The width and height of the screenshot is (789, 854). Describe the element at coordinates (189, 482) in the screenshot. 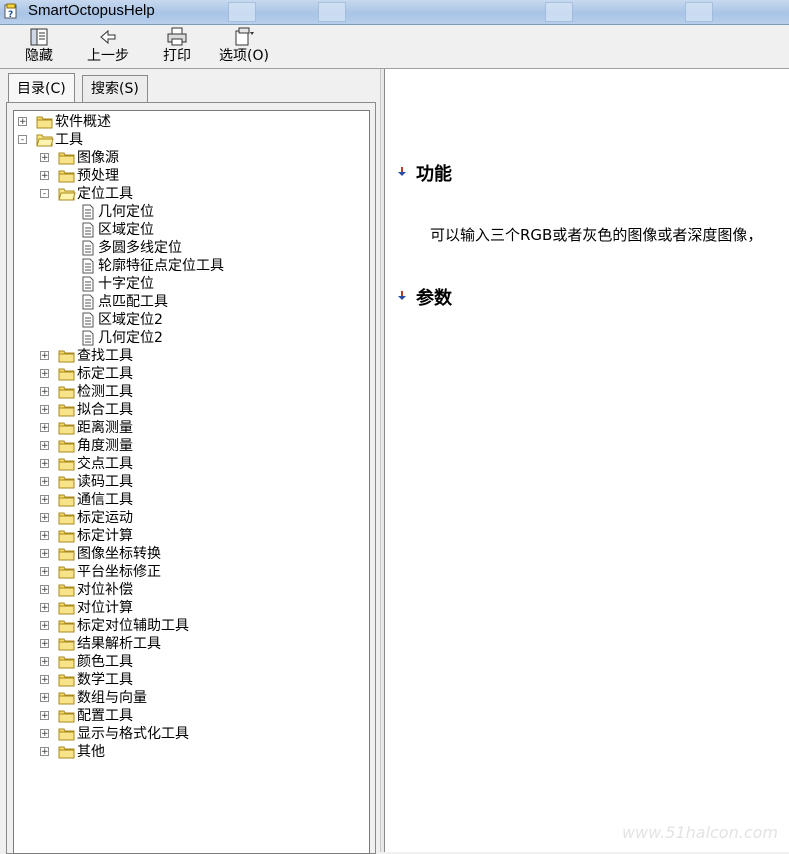

I see `tree-item: + 读码工具` at that location.